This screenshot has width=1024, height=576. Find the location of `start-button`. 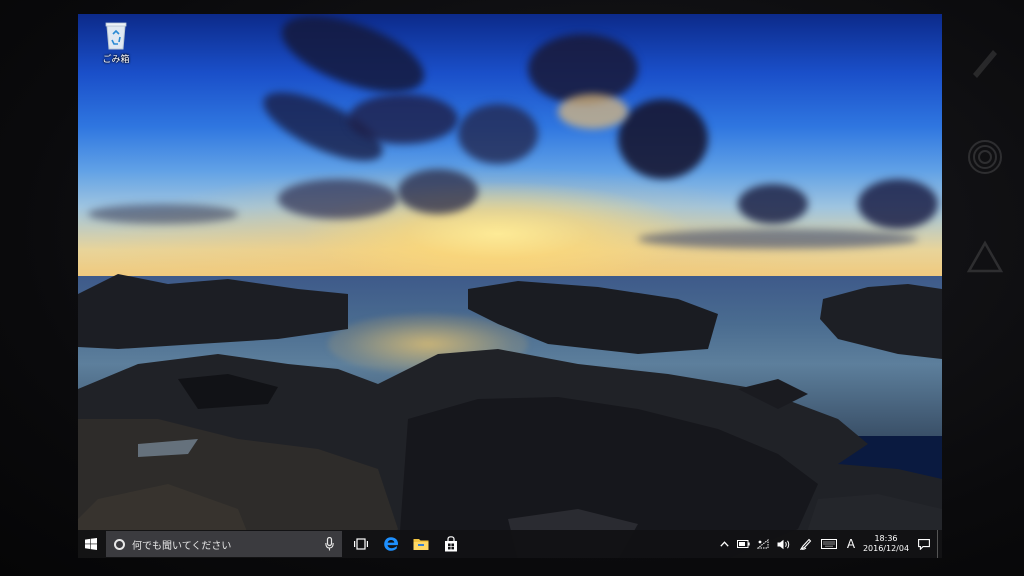

start-button is located at coordinates (91, 544).